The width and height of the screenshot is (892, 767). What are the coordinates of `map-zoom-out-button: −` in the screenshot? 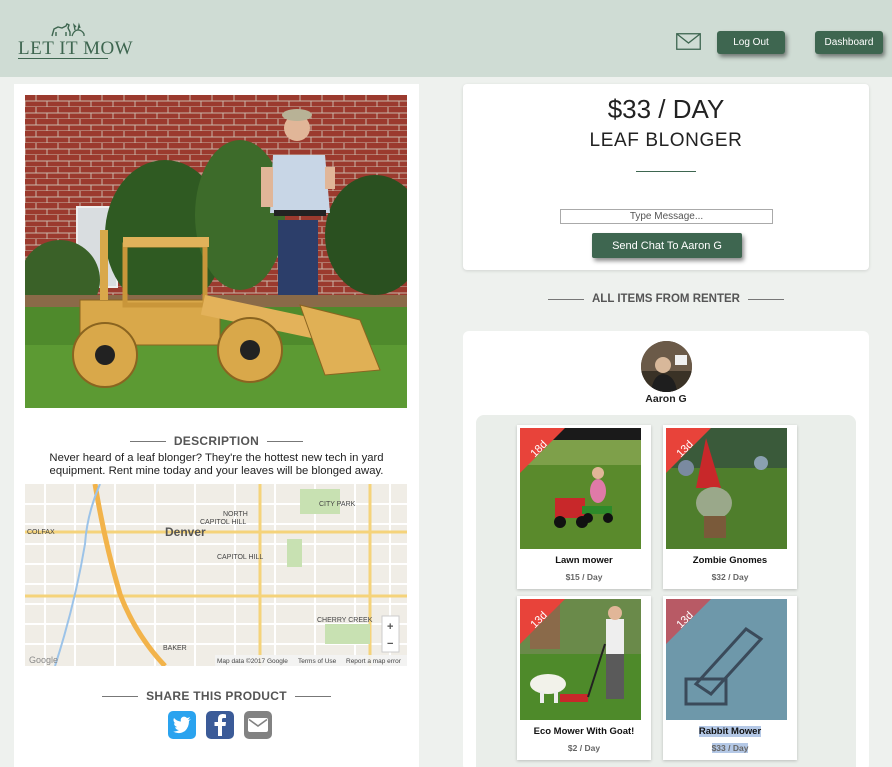 It's located at (390, 644).